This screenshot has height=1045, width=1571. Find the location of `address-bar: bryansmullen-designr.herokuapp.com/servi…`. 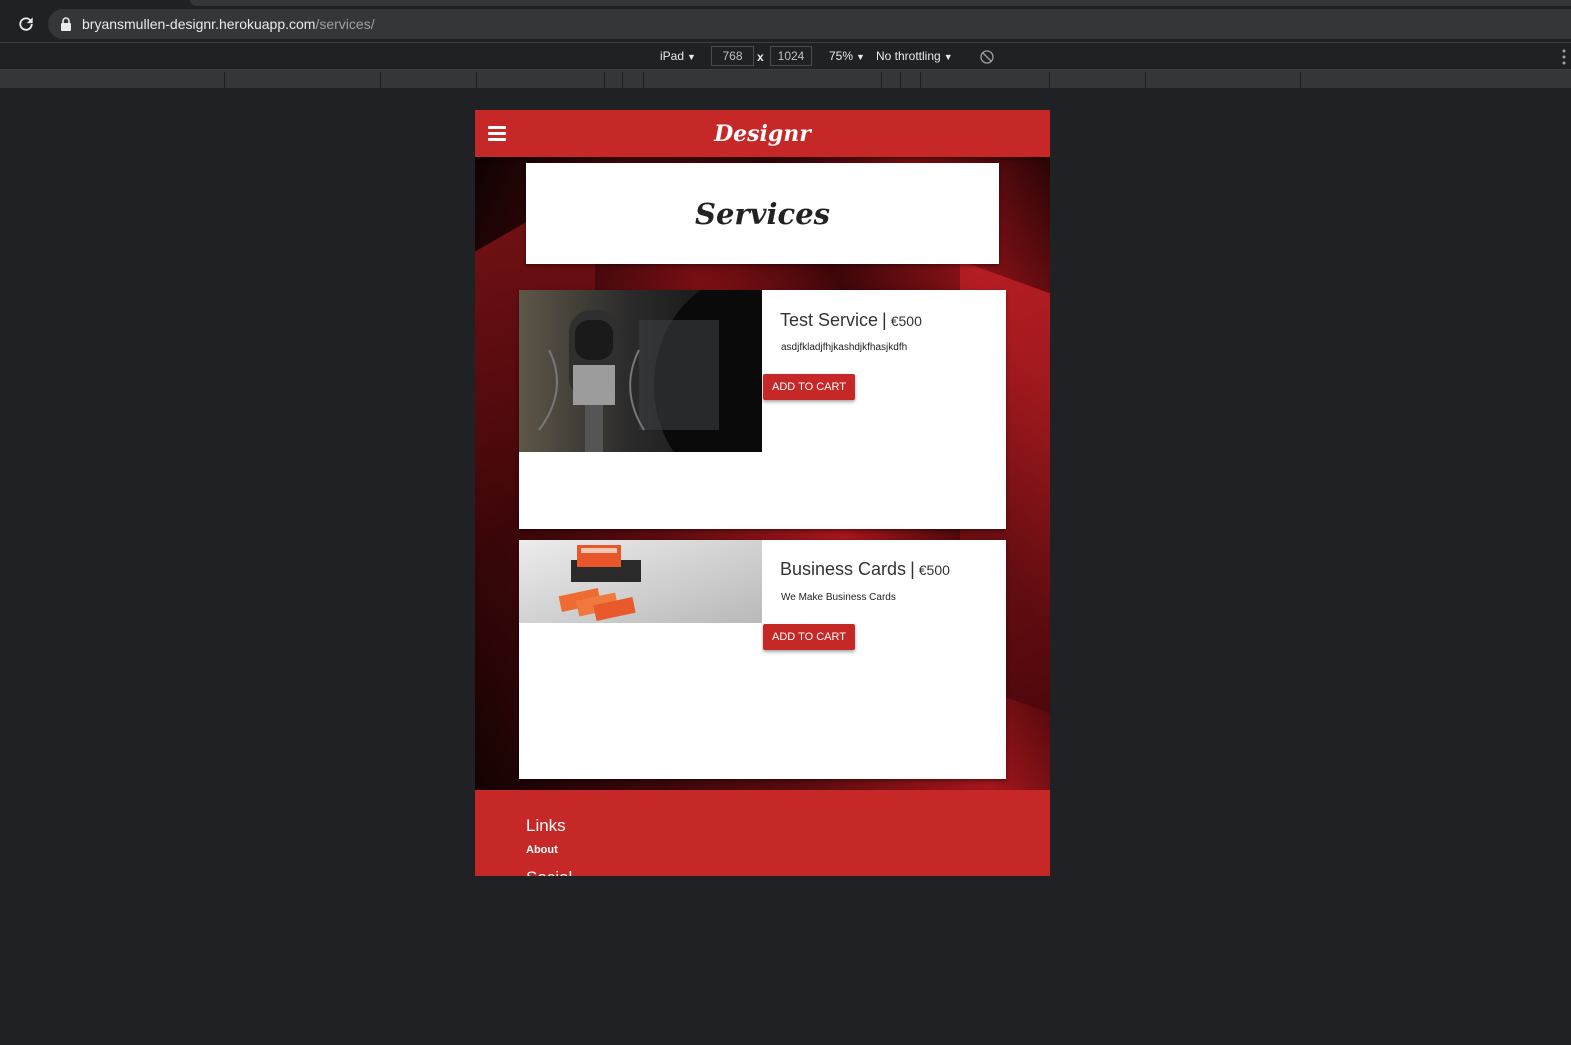

address-bar: bryansmullen-designr.herokuapp.com/servi… is located at coordinates (785, 24).